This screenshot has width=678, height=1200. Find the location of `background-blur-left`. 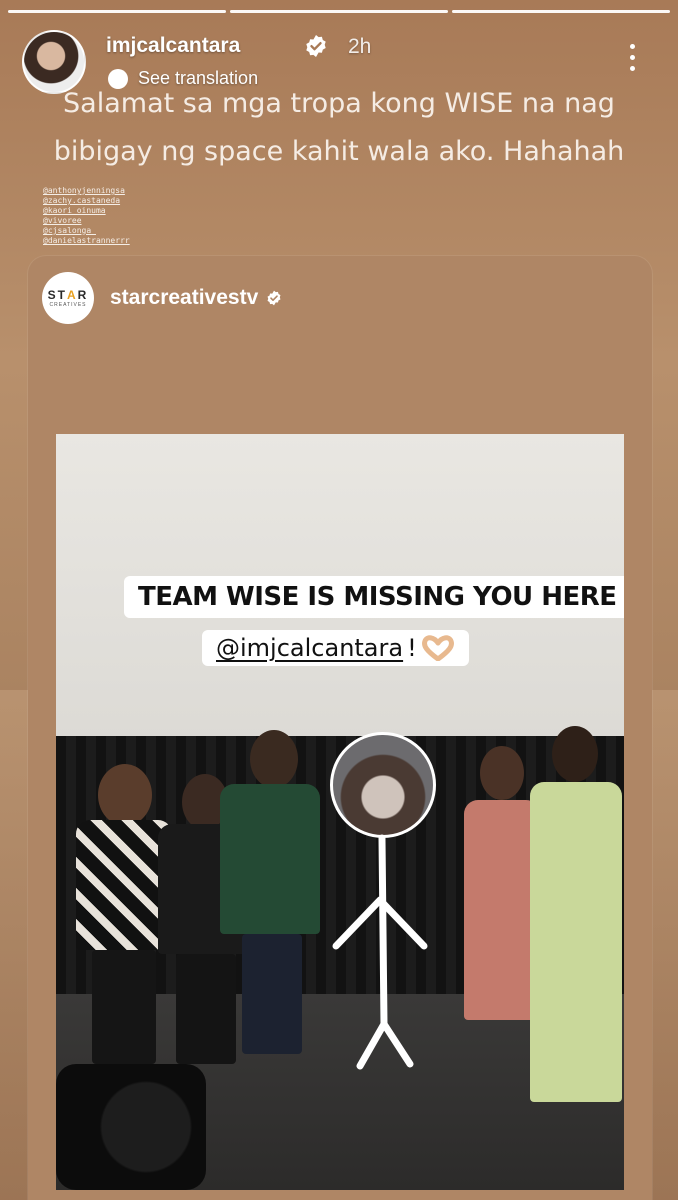

background-blur-left is located at coordinates (15, 945).